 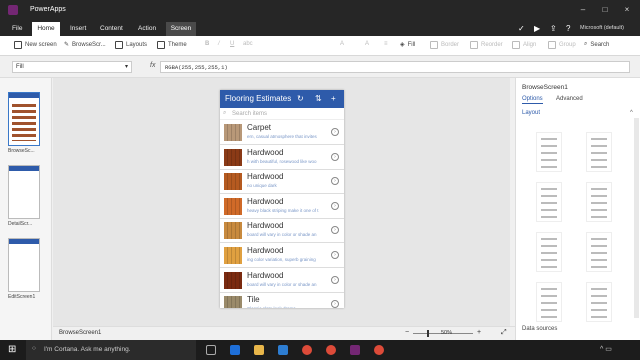 I want to click on tab-content: Content, so click(x=111, y=28).